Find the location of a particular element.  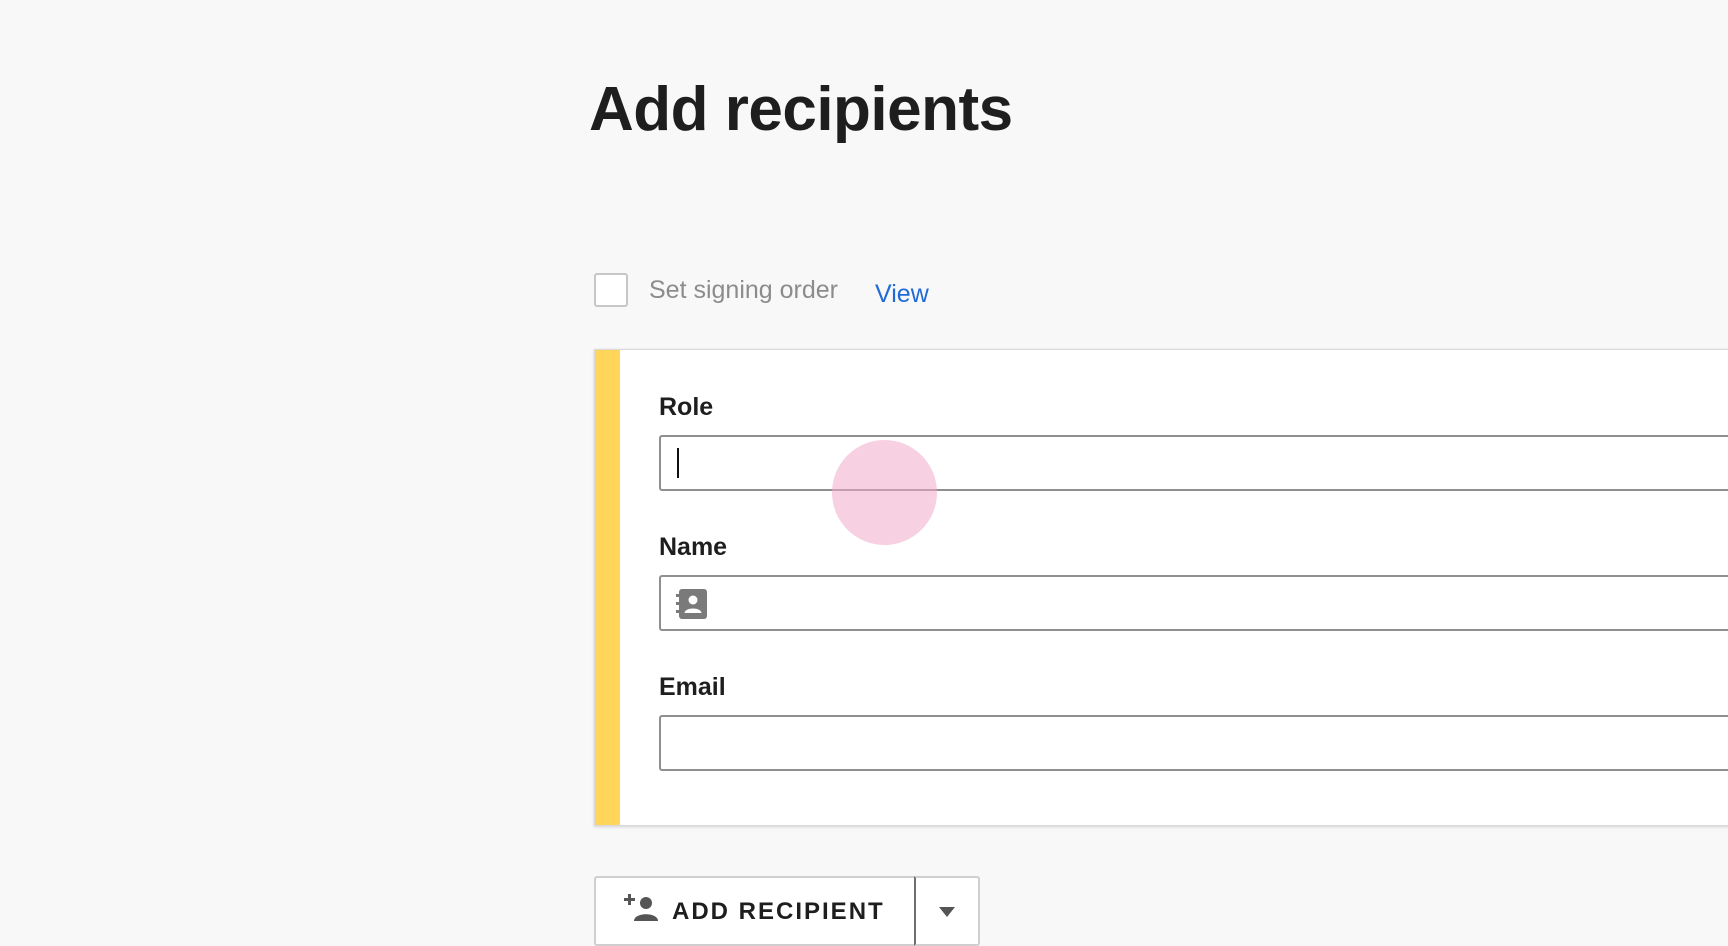

add-recipient-button: ADD RECIPIENT is located at coordinates (754, 911).